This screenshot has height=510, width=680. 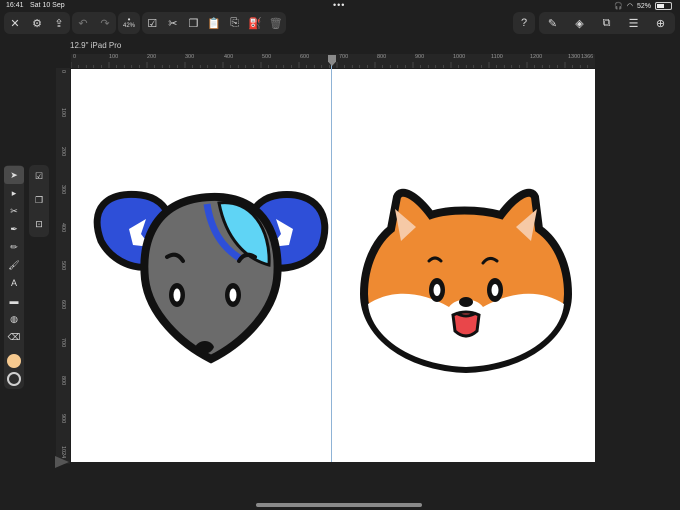 What do you see at coordinates (59, 23) in the screenshot?
I see `share-icon: ⇪` at bounding box center [59, 23].